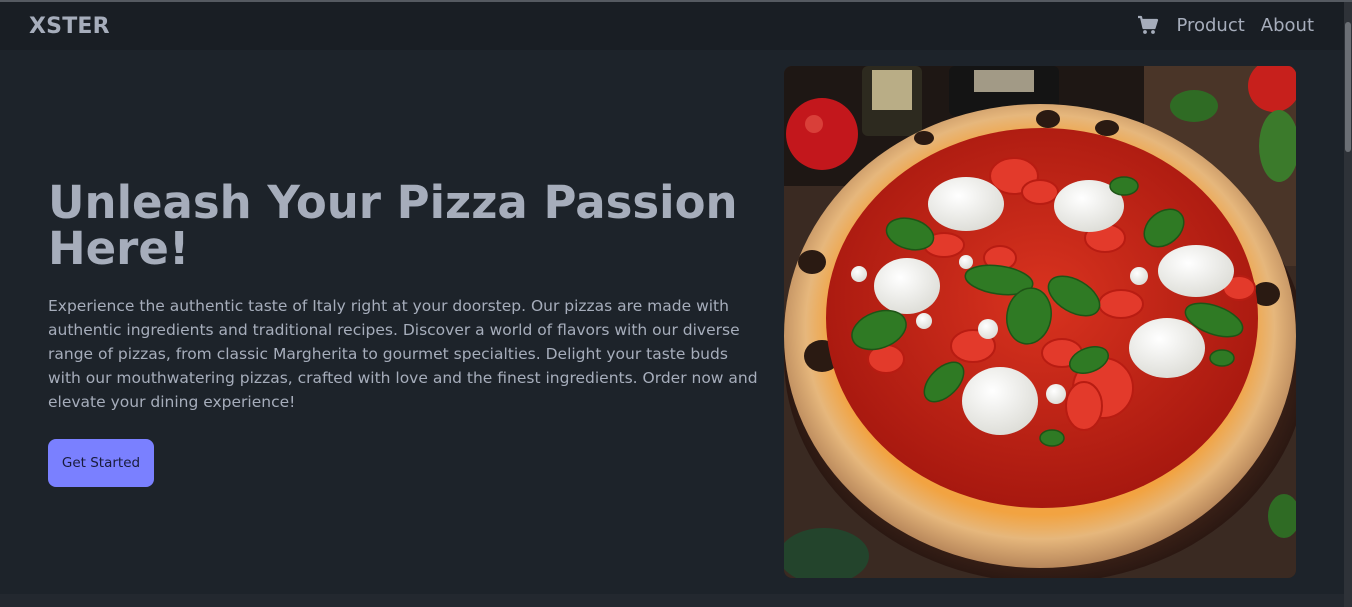  What do you see at coordinates (672, 26) in the screenshot?
I see `navbar: XSTER Product About` at bounding box center [672, 26].